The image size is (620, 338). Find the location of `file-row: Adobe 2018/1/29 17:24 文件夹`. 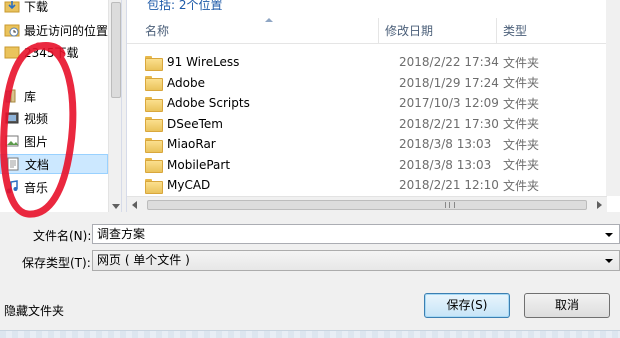

file-row: Adobe 2018/1/29 17:24 文件夹 is located at coordinates (367, 83).